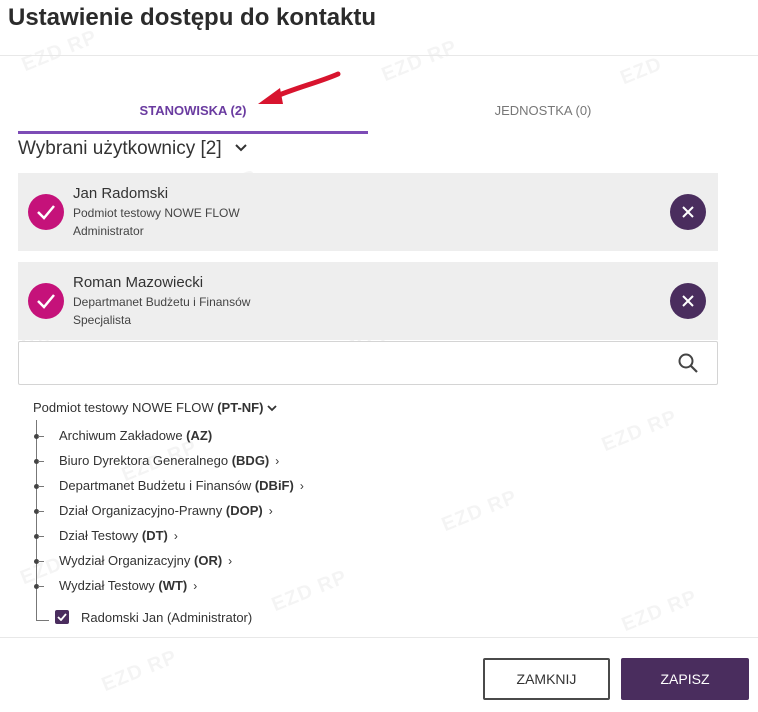 The height and width of the screenshot is (712, 758). What do you see at coordinates (546, 679) in the screenshot?
I see `close-button: ZAMKNIJ` at bounding box center [546, 679].